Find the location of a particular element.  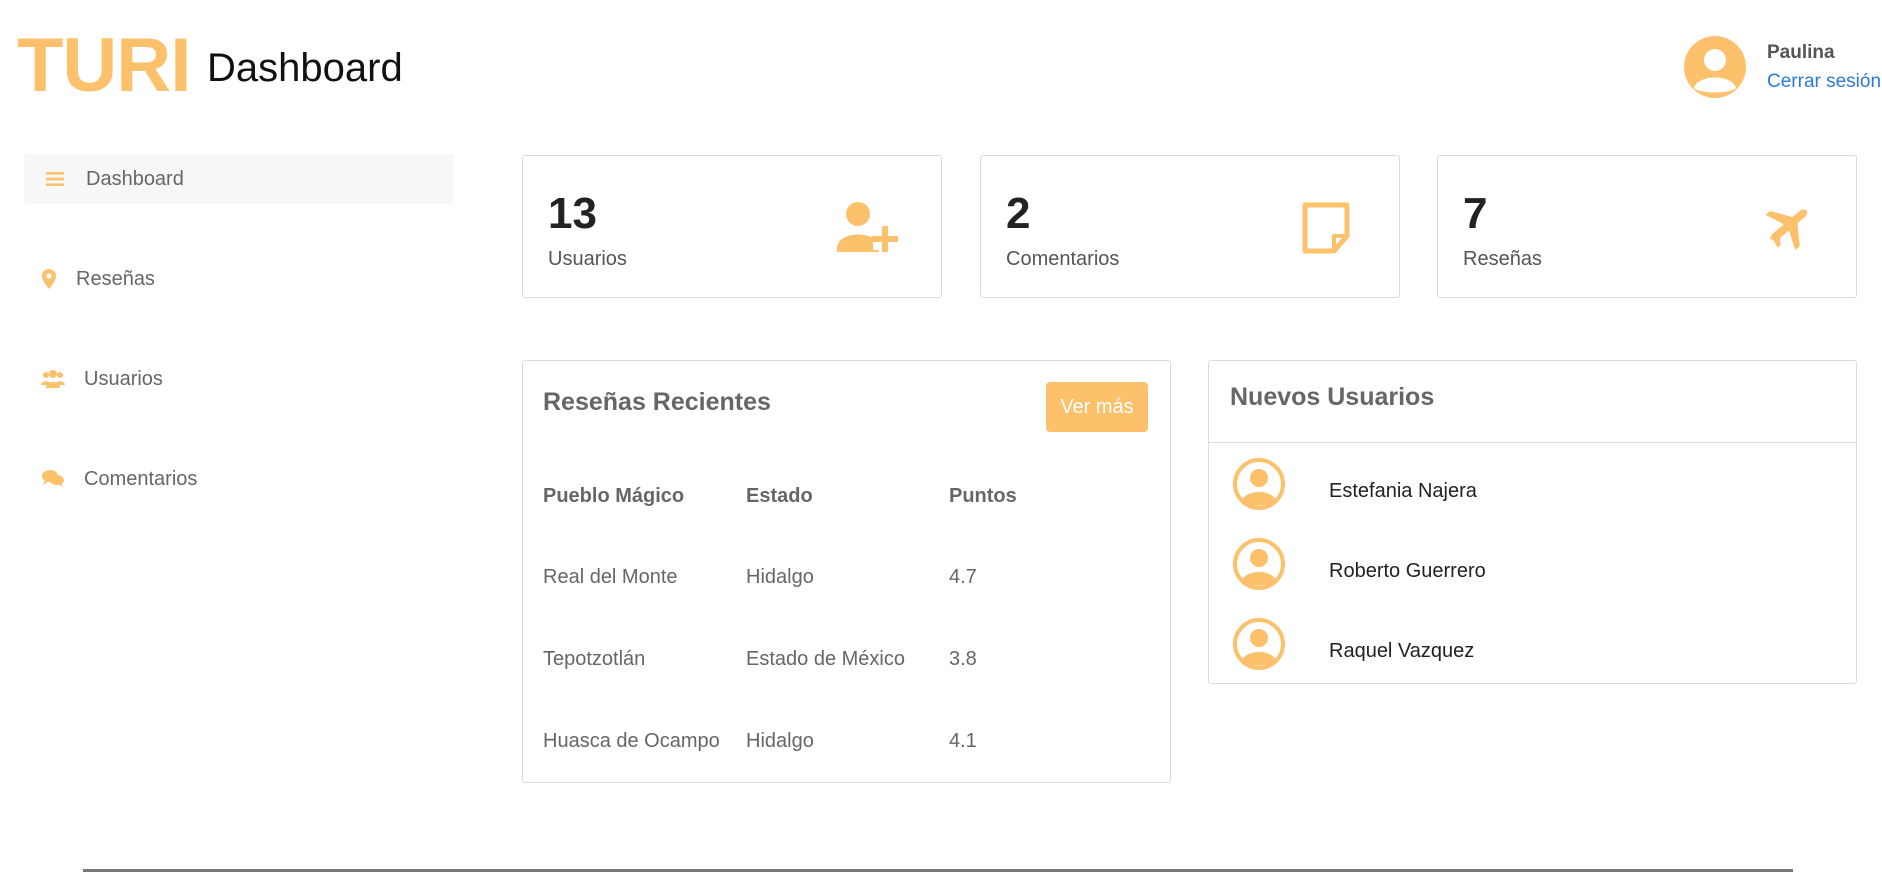

list-item: Roberto Guerrero is located at coordinates (1533, 566).